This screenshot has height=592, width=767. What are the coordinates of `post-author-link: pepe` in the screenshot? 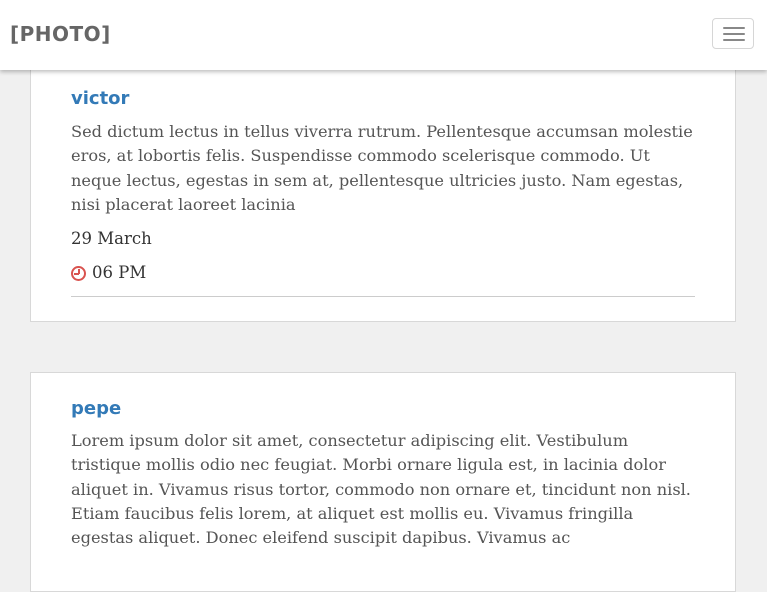 It's located at (383, 409).